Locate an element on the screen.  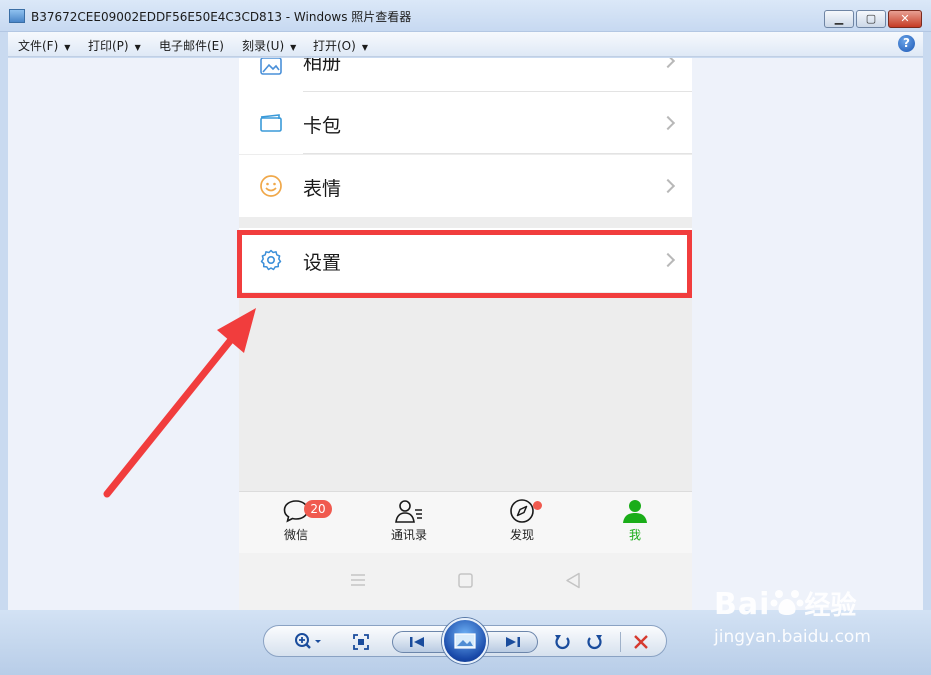
annotation-arrow-icon is located at coordinates (179, 403).